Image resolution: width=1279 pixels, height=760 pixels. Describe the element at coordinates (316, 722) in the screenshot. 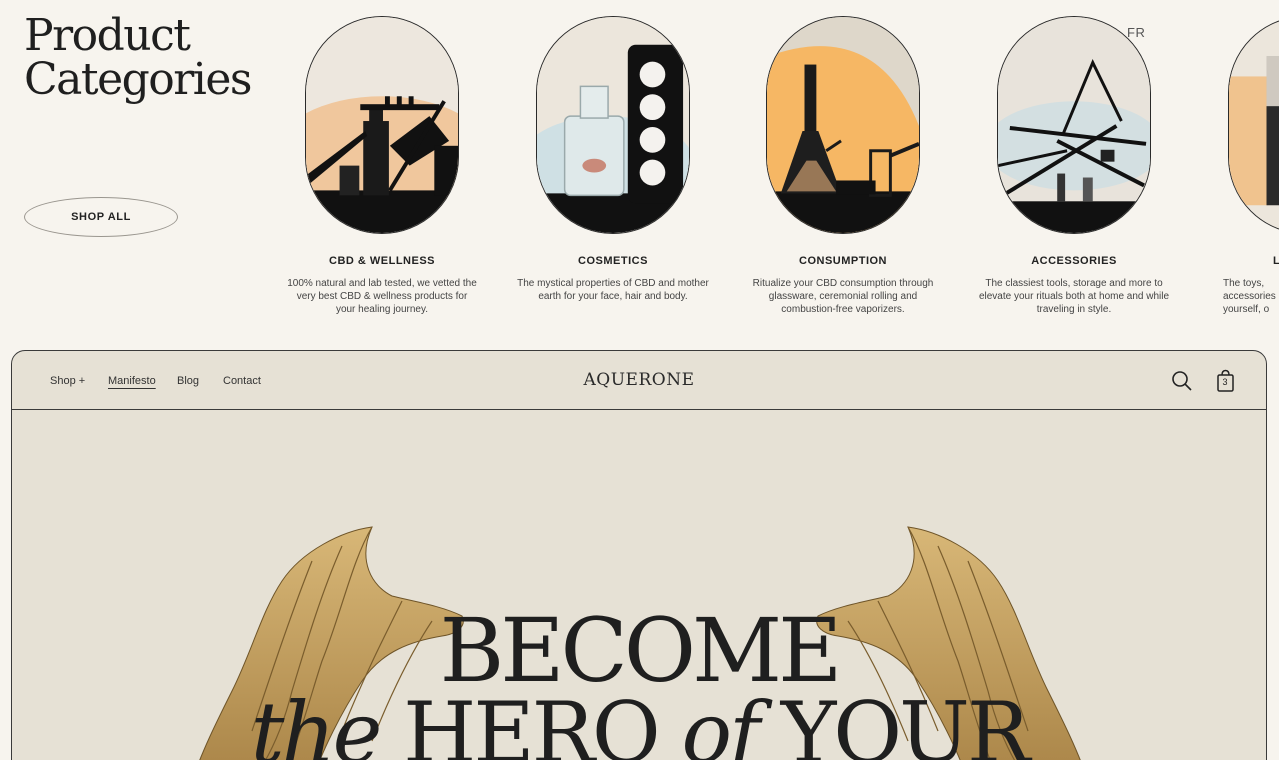

I see `headline-italic-the: the` at that location.